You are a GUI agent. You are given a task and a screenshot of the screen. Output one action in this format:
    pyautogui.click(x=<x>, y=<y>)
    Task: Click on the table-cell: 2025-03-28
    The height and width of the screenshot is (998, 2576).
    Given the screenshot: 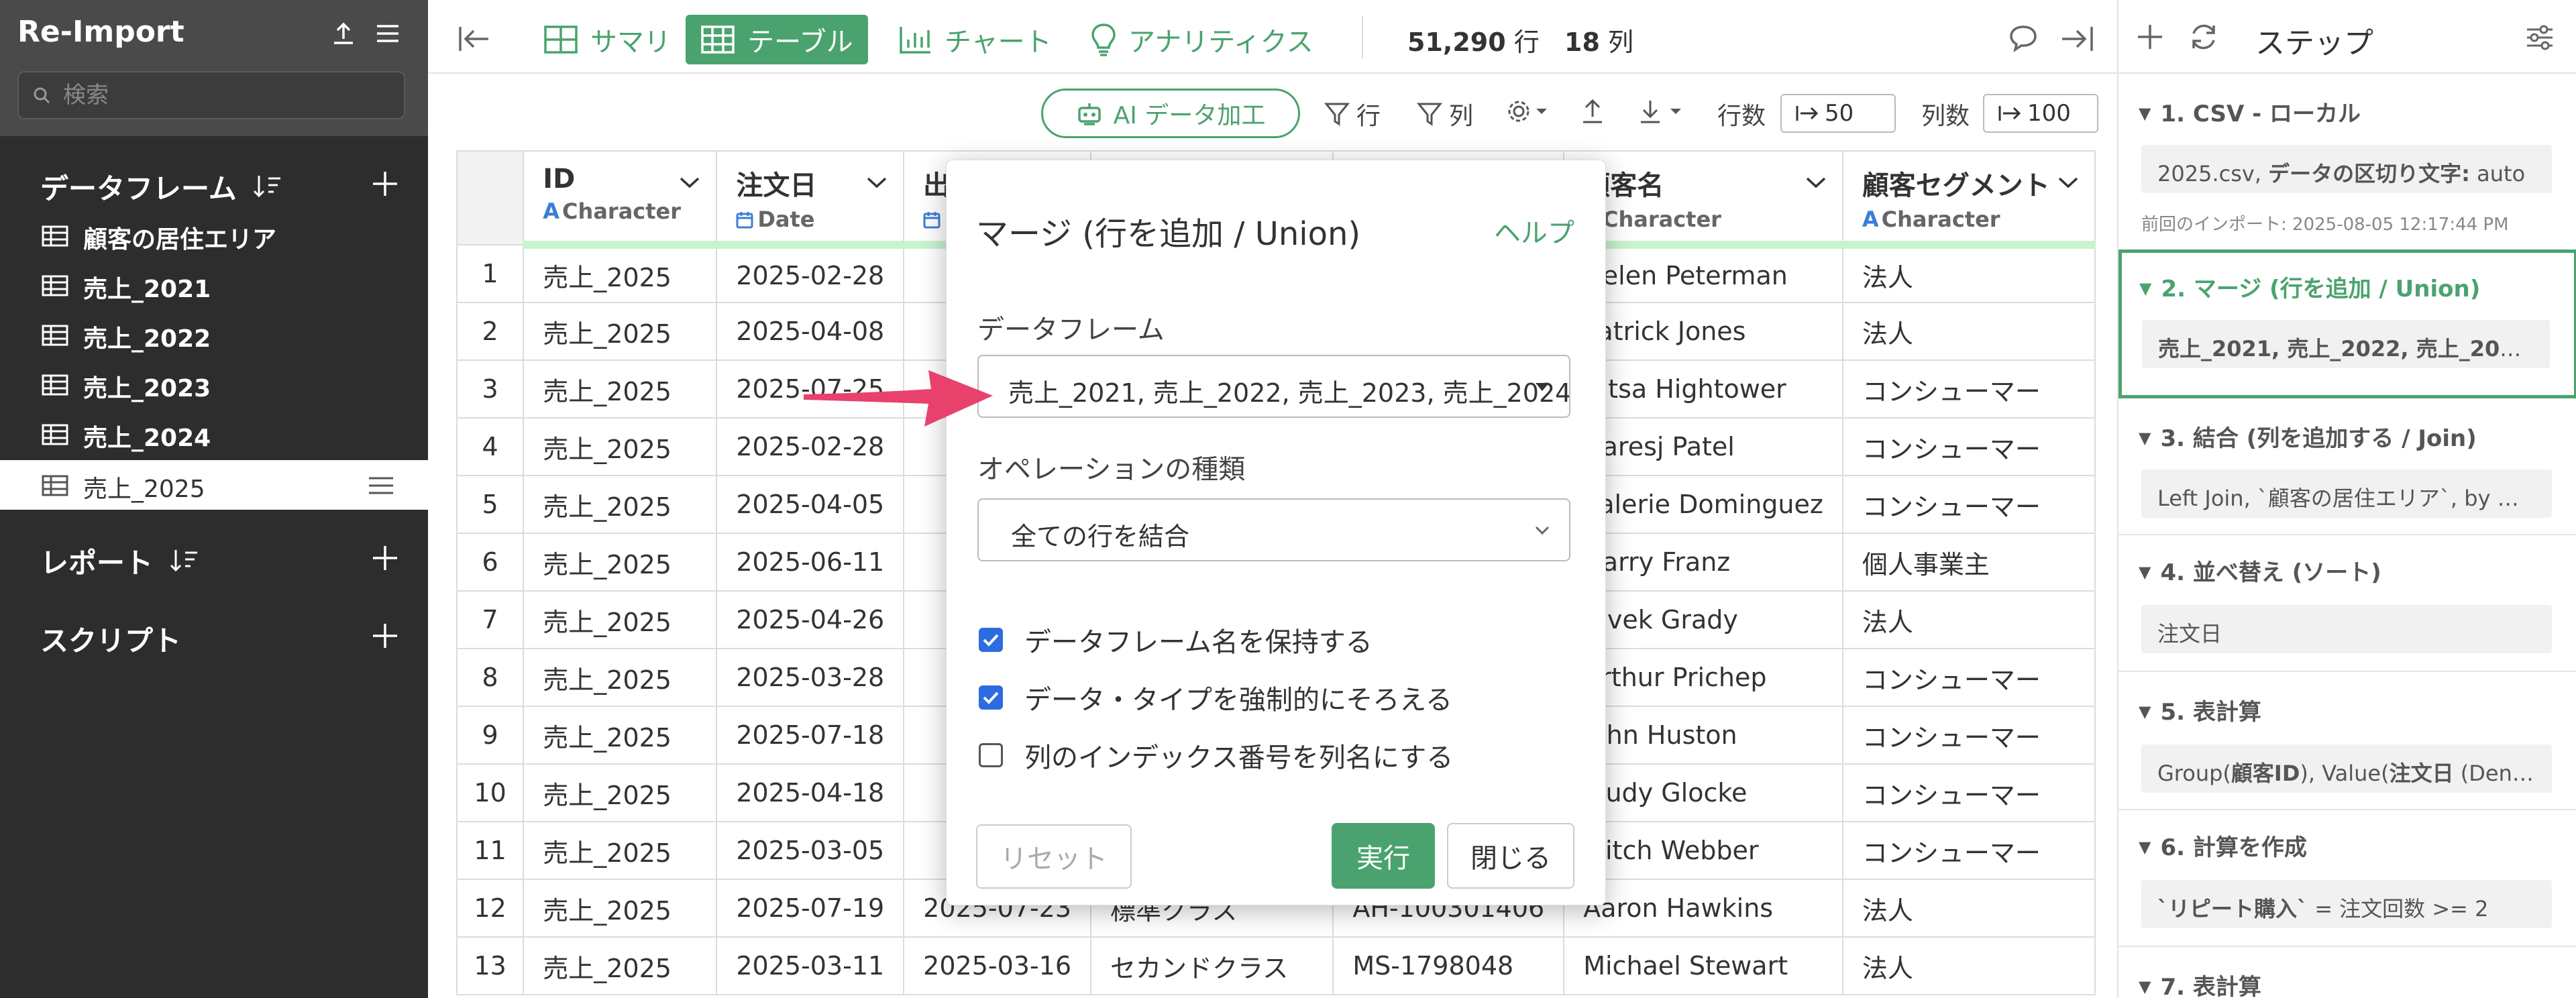 What is the action you would take?
    pyautogui.click(x=810, y=677)
    